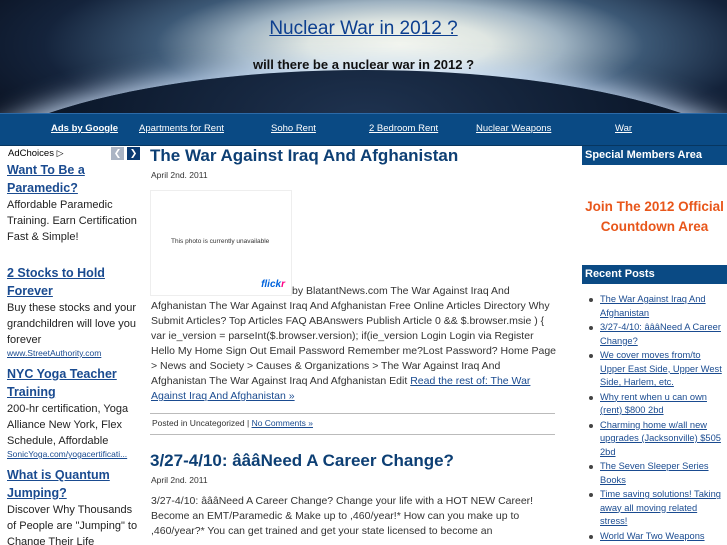  I want to click on recent-post-link: 3/27-4/10: âââNeed A Career Change?, so click(660, 334).